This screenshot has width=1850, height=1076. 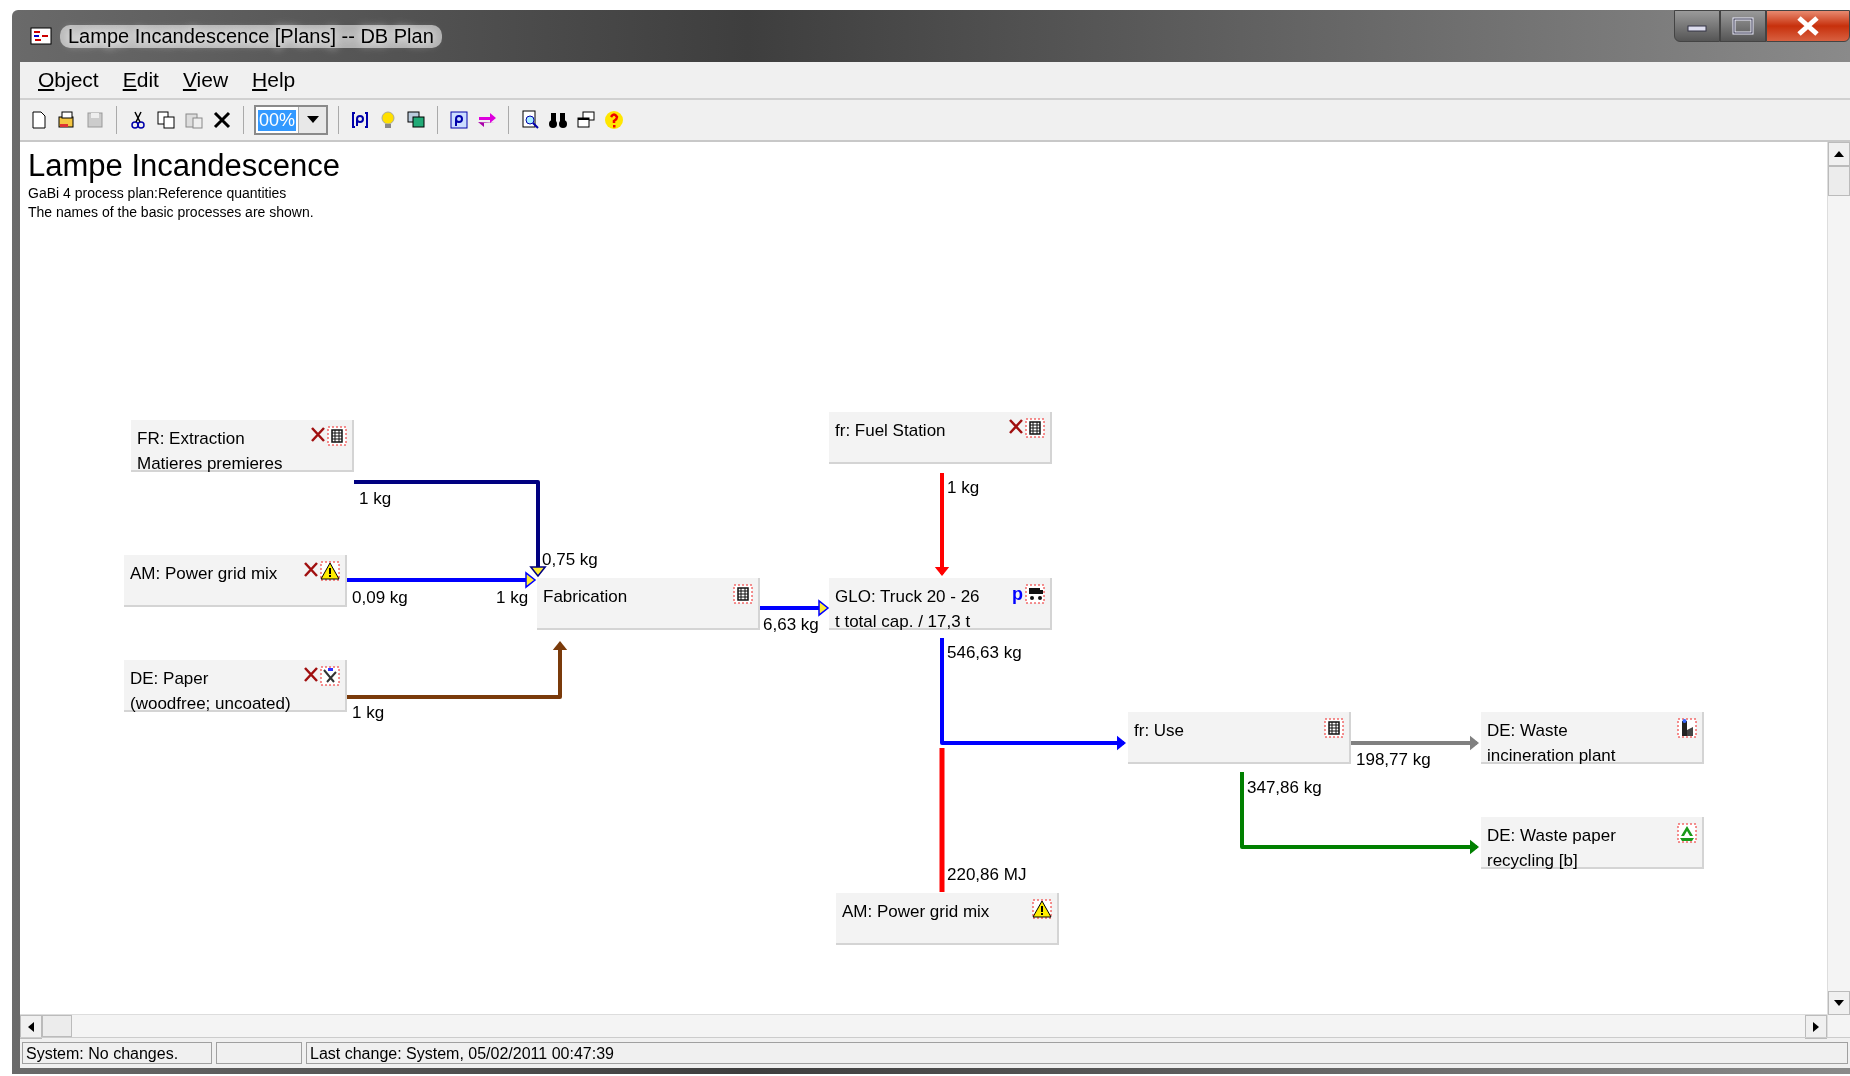 I want to click on scroll-right-button, so click(x=1816, y=1027).